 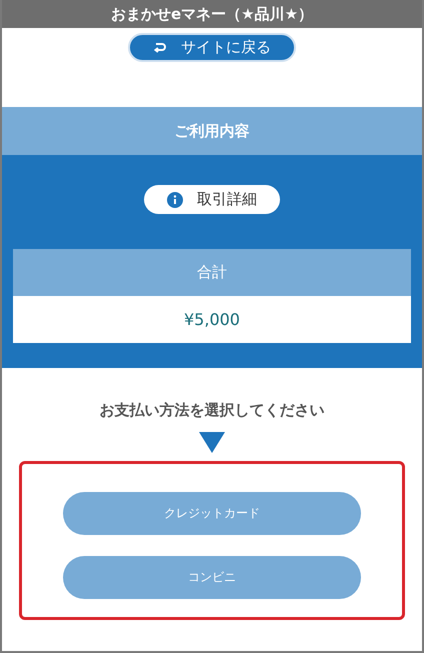 What do you see at coordinates (212, 14) in the screenshot?
I see `header-title: おまかせeマネー（★品川★）` at bounding box center [212, 14].